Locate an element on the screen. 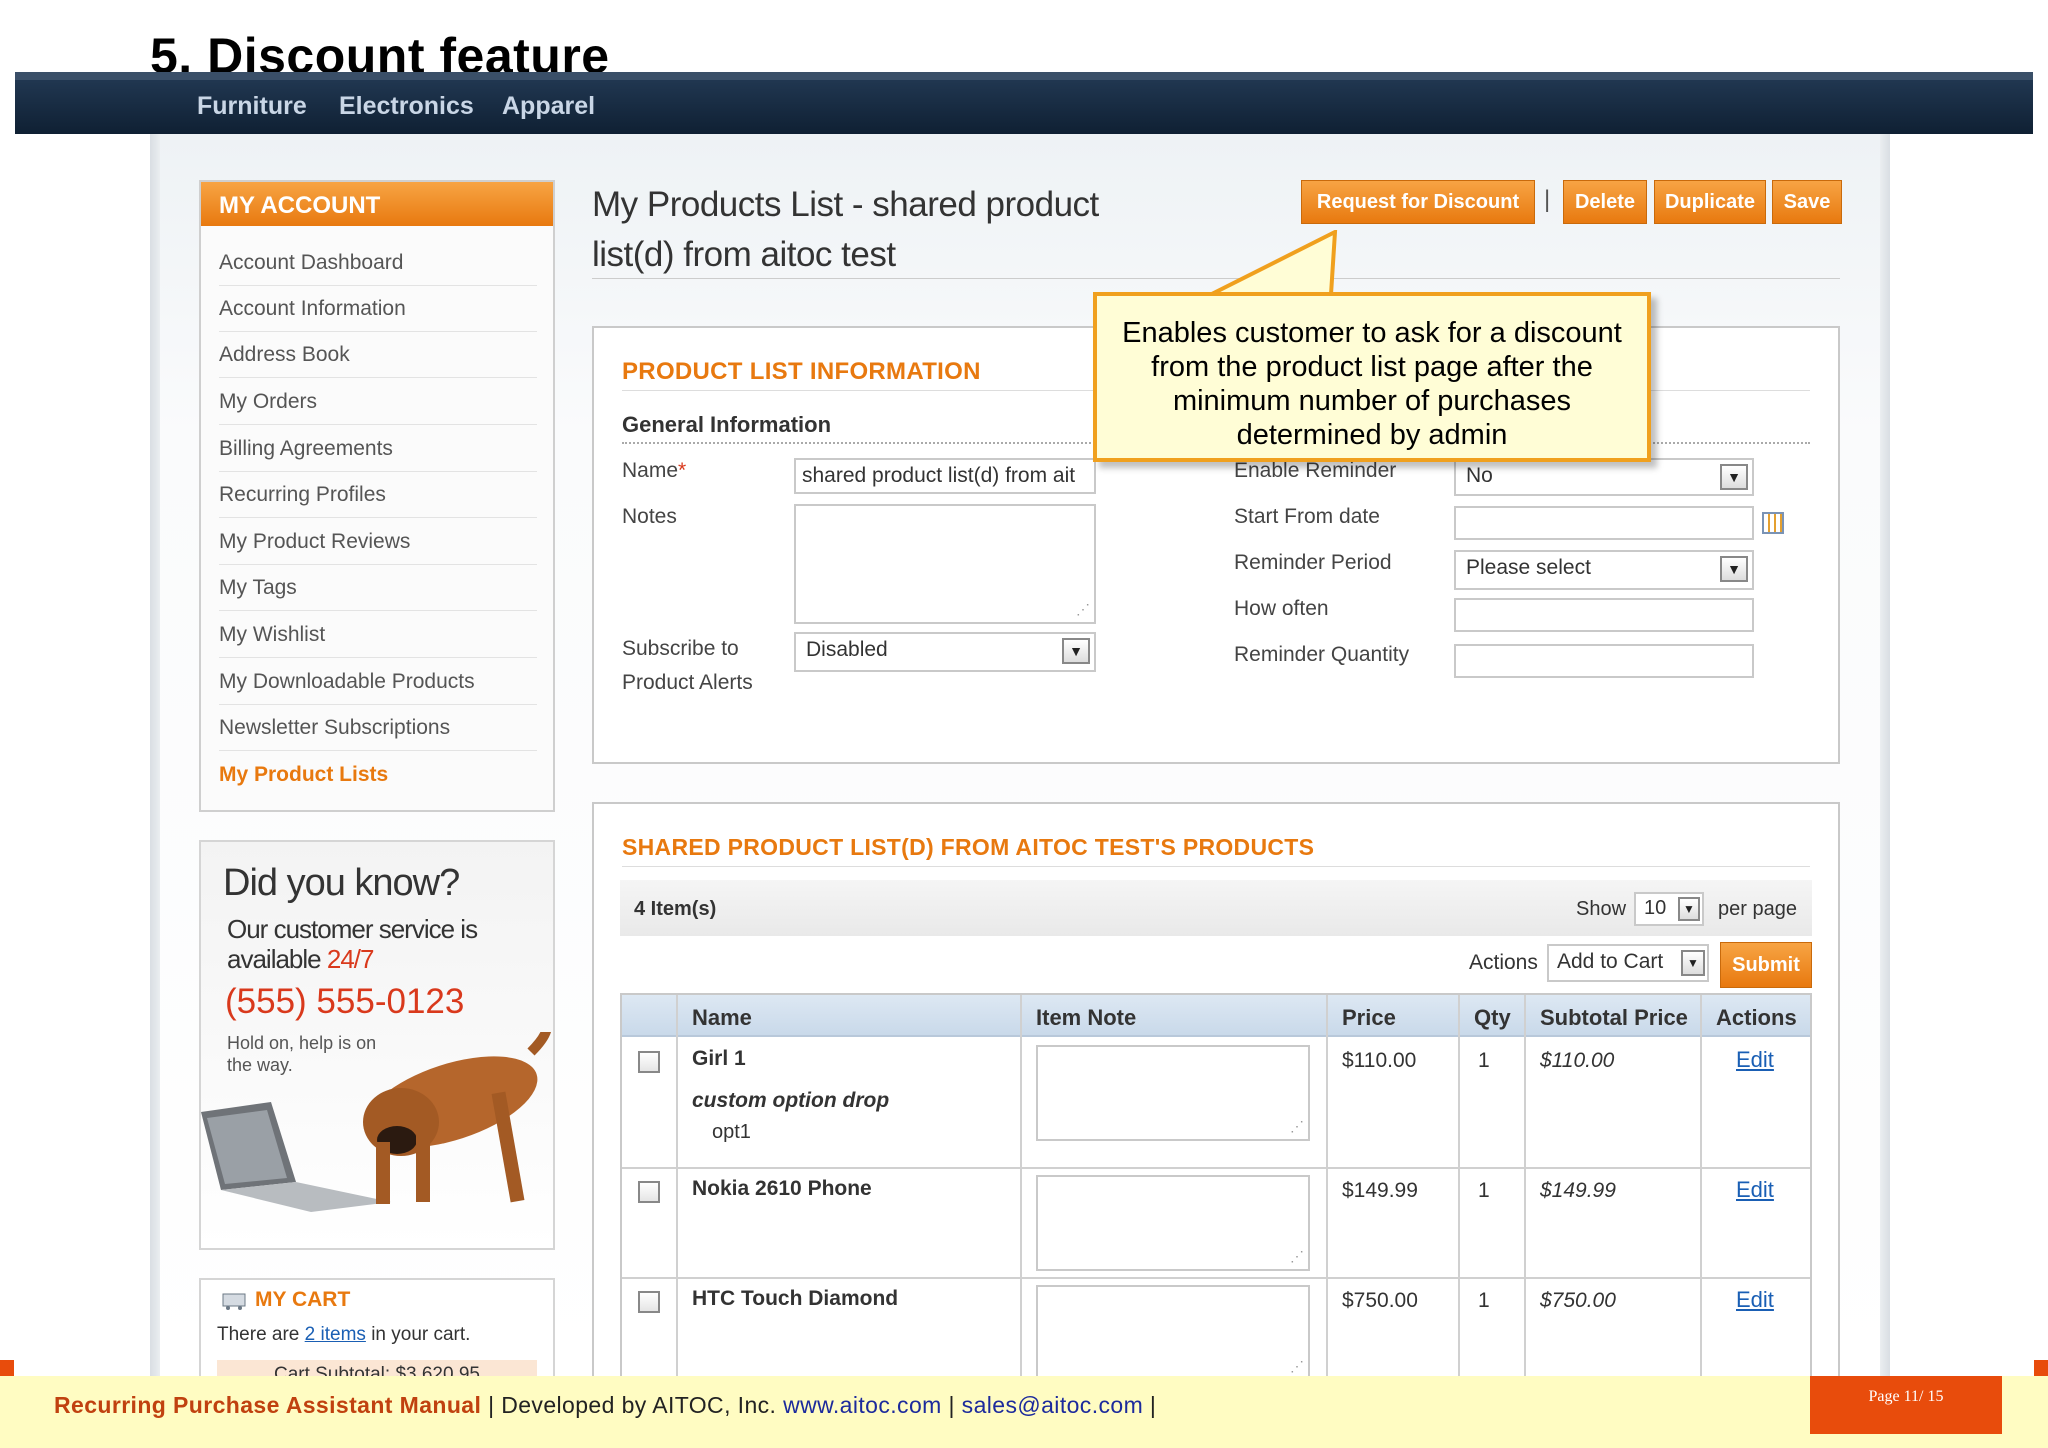 This screenshot has width=2048, height=1448. actions-label: Actions is located at coordinates (1503, 962).